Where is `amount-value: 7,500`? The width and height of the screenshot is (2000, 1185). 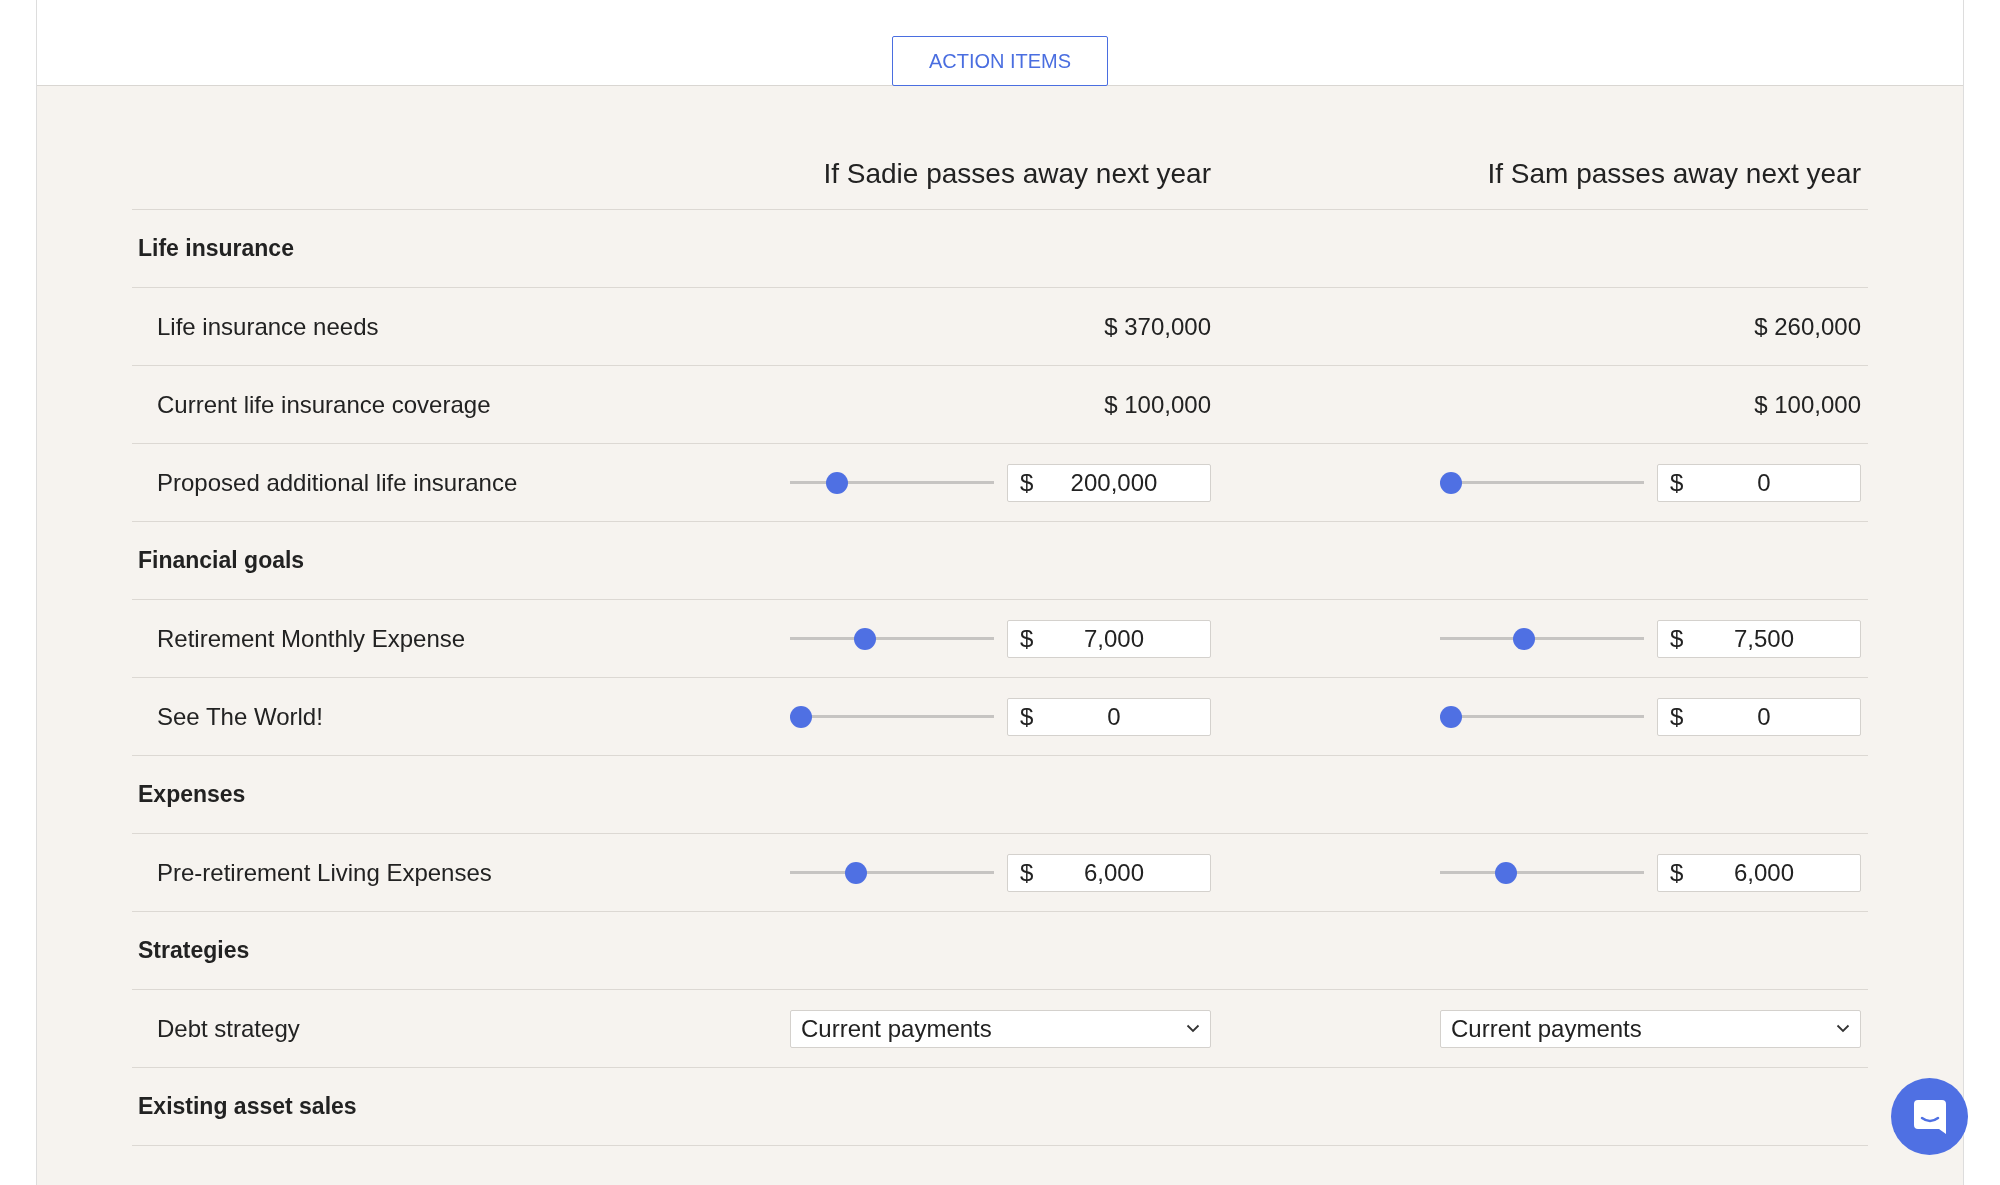
amount-value: 7,500 is located at coordinates (1764, 638).